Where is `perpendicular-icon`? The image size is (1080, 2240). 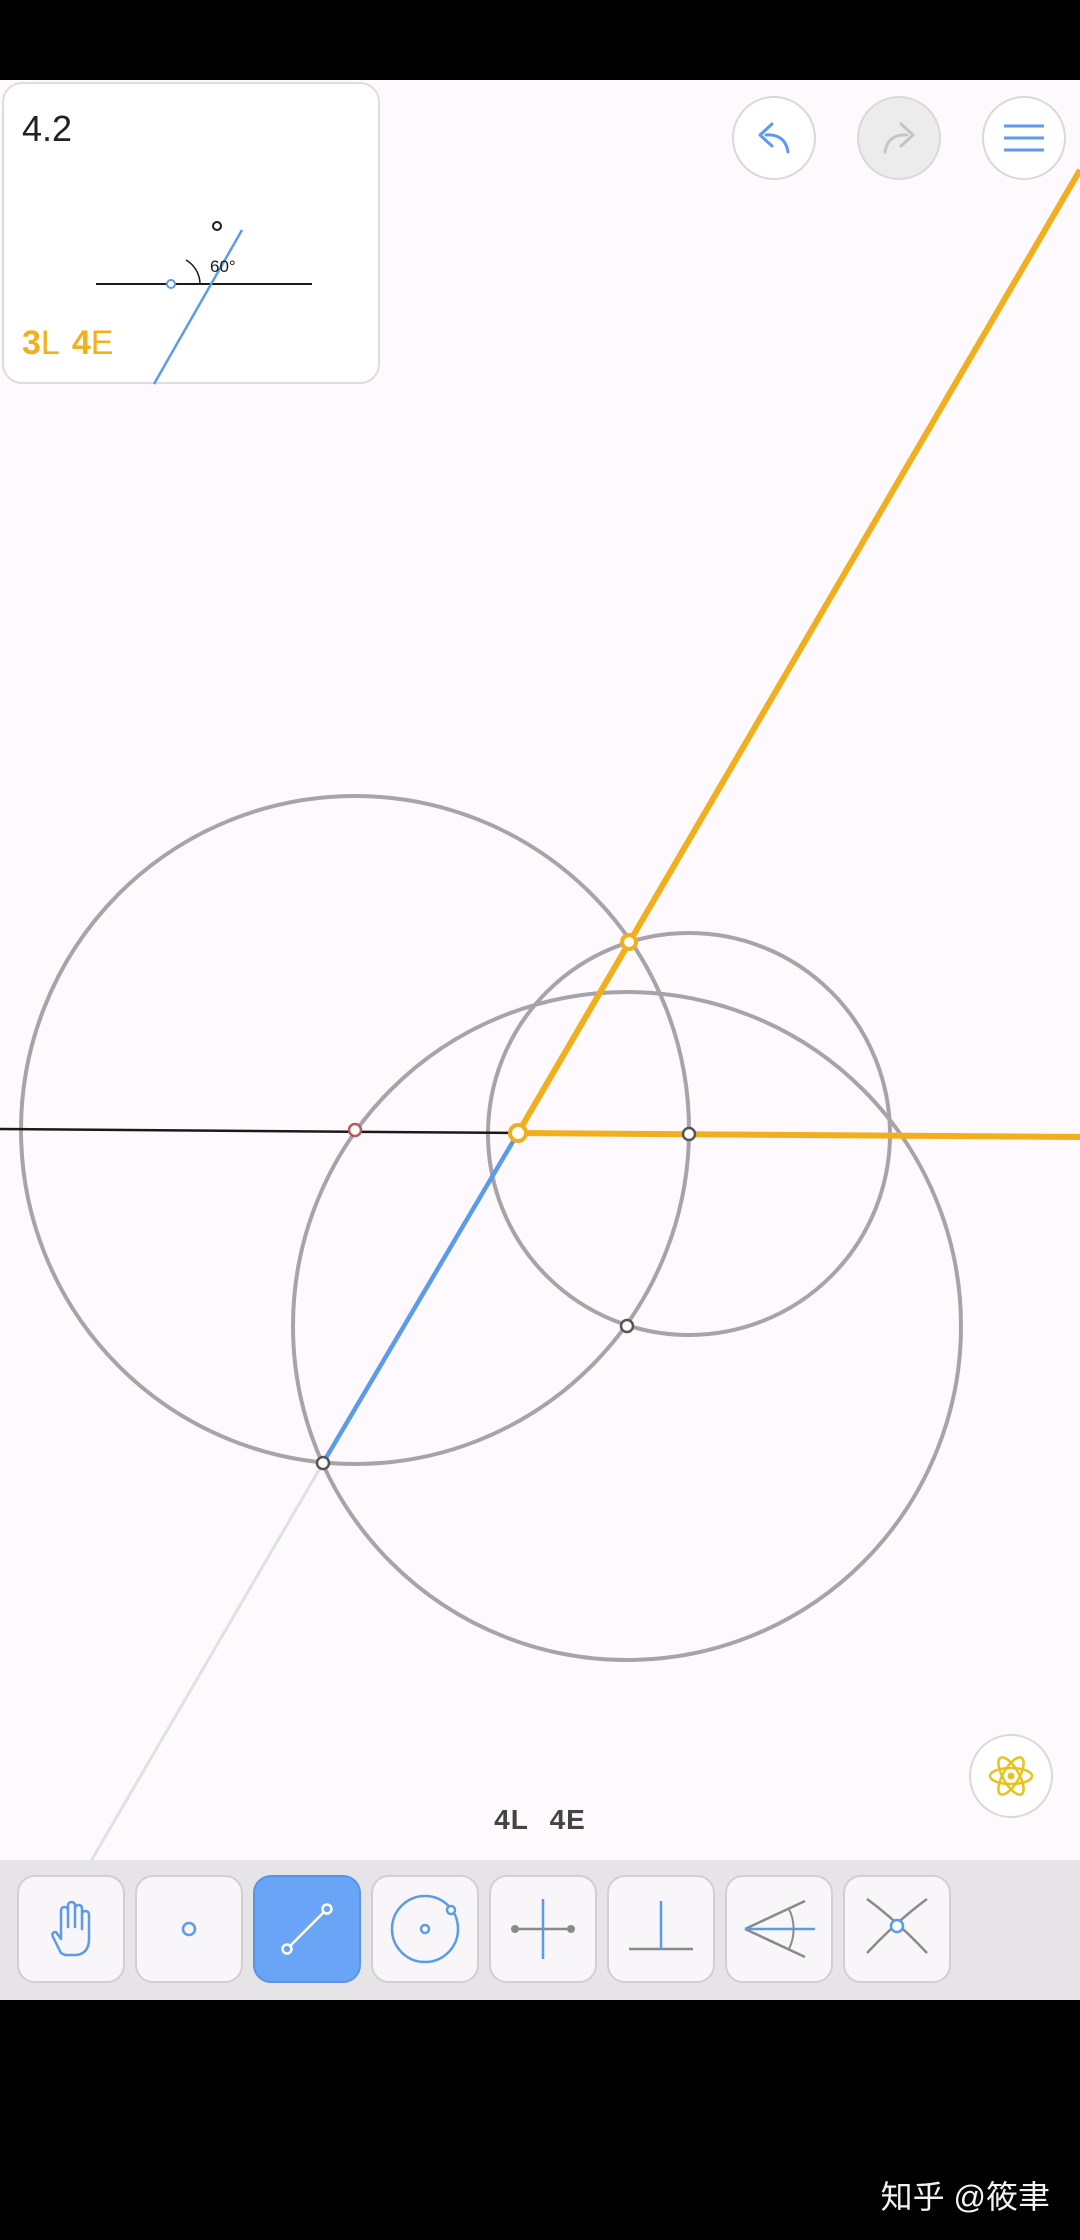 perpendicular-icon is located at coordinates (661, 1926).